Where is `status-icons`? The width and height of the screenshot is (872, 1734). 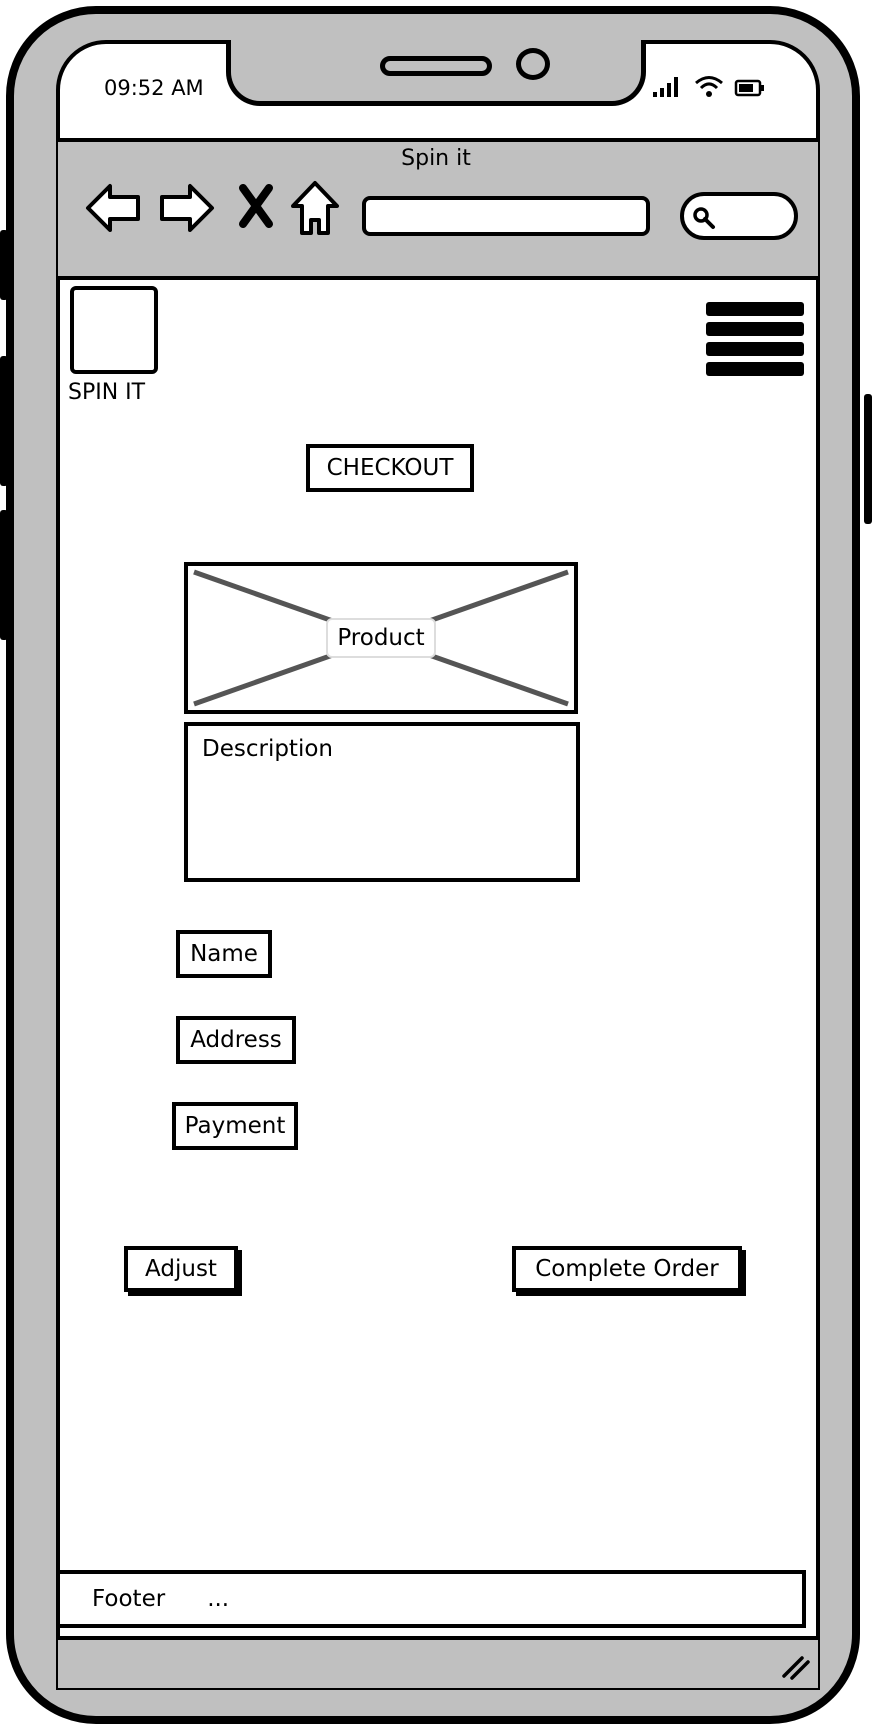
status-icons is located at coordinates (709, 86).